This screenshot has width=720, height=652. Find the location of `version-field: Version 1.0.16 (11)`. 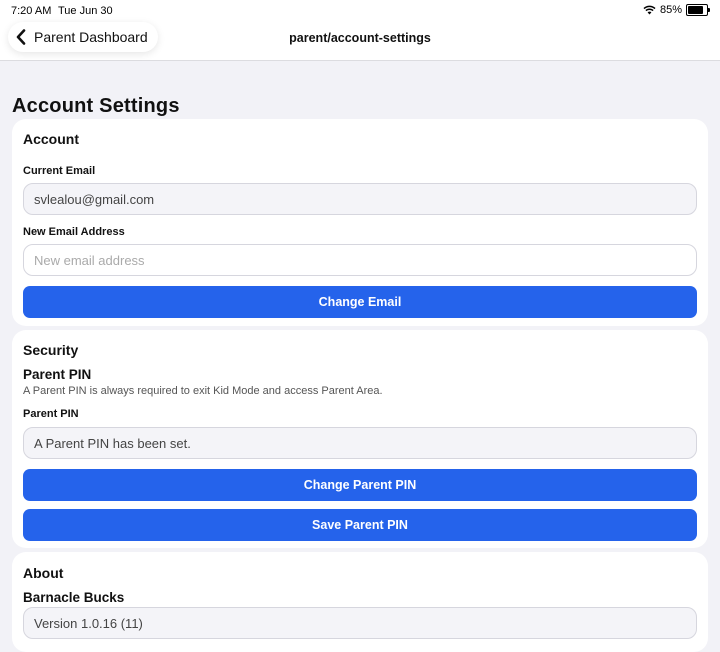

version-field: Version 1.0.16 (11) is located at coordinates (360, 623).